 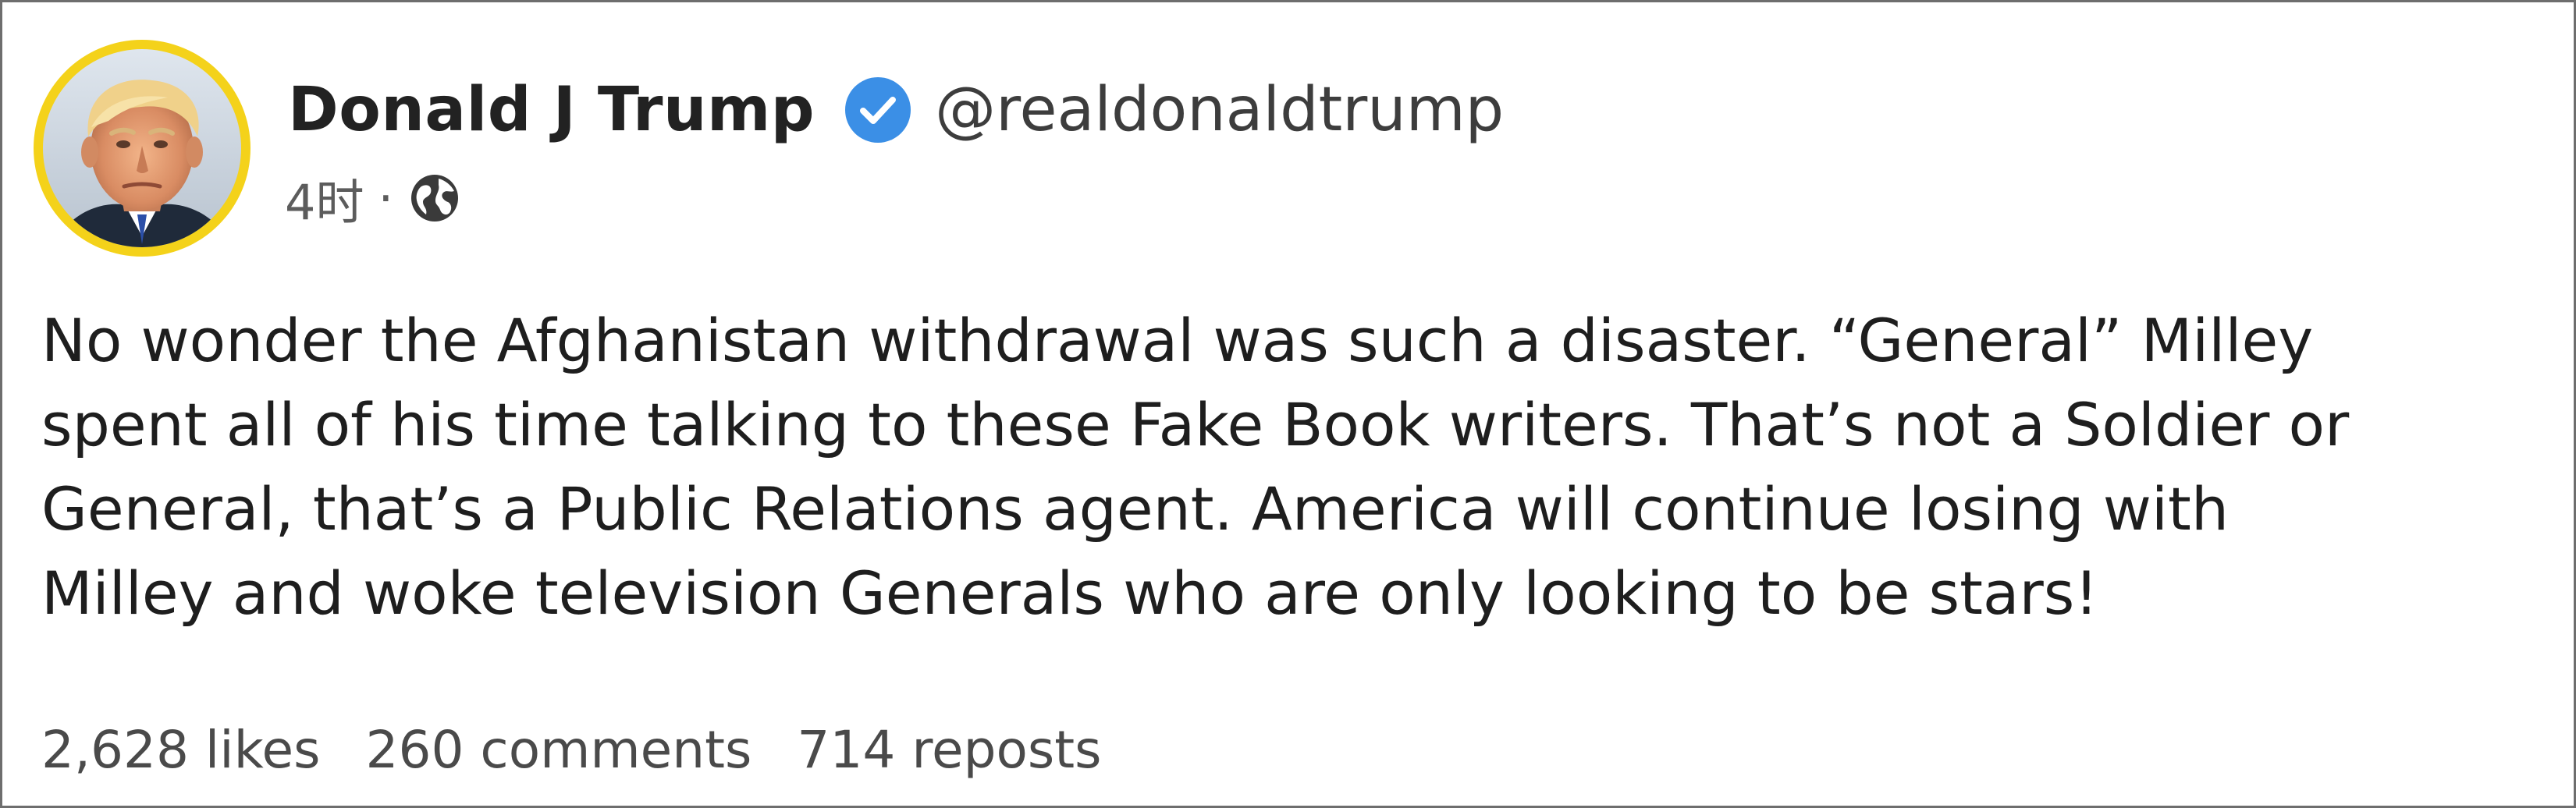 I want to click on avatar, so click(x=142, y=148).